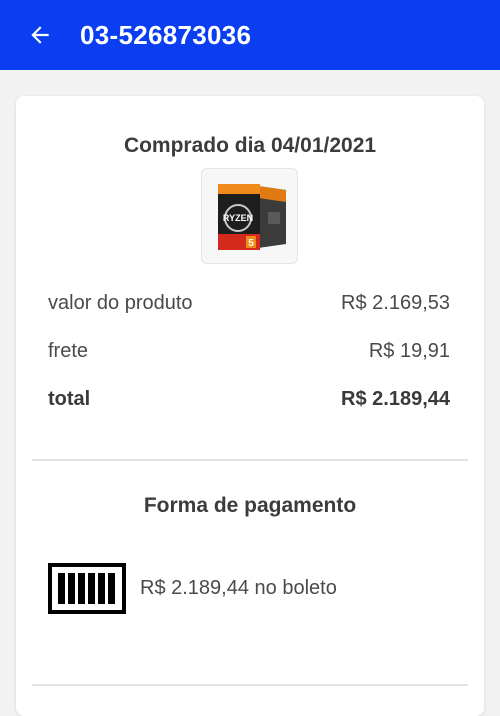  What do you see at coordinates (251, 243) in the screenshot?
I see `svg-text: 5` at bounding box center [251, 243].